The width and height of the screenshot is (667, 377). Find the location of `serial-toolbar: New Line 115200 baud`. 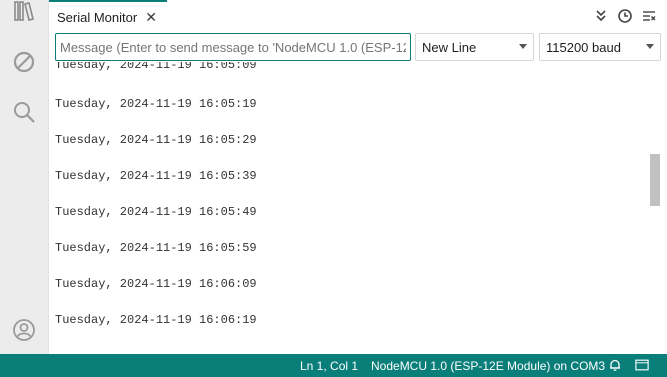

serial-toolbar: New Line 115200 baud is located at coordinates (358, 47).